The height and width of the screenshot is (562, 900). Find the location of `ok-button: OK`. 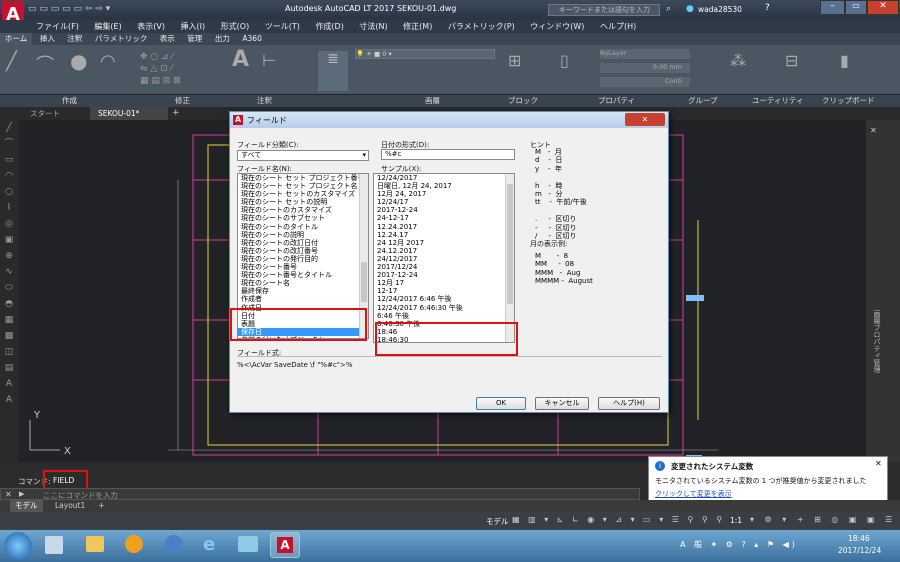

ok-button: OK is located at coordinates (501, 403).